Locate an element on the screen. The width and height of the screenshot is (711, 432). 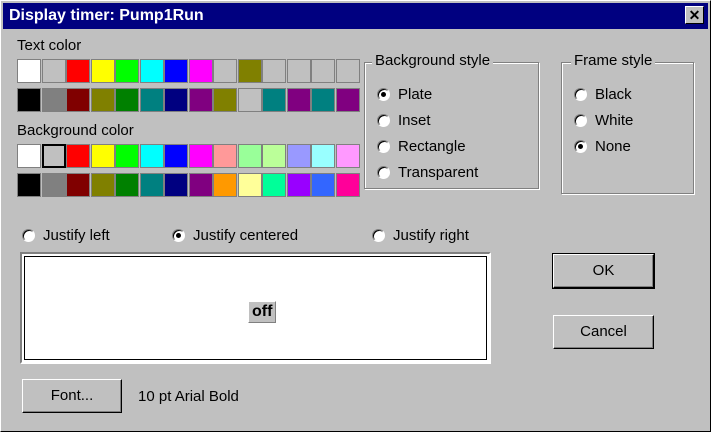
ok-button: OK is located at coordinates (603, 271).